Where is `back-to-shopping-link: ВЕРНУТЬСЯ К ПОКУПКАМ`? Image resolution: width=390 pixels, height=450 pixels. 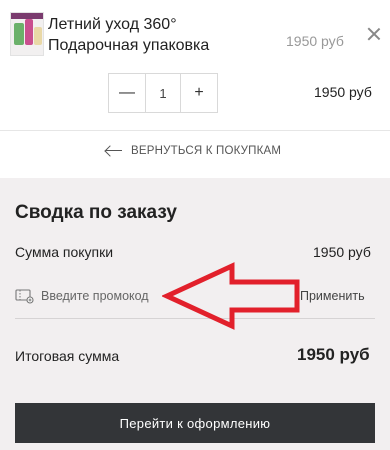
back-to-shopping-link: ВЕРНУТЬСЯ К ПОКУПКАМ is located at coordinates (193, 151).